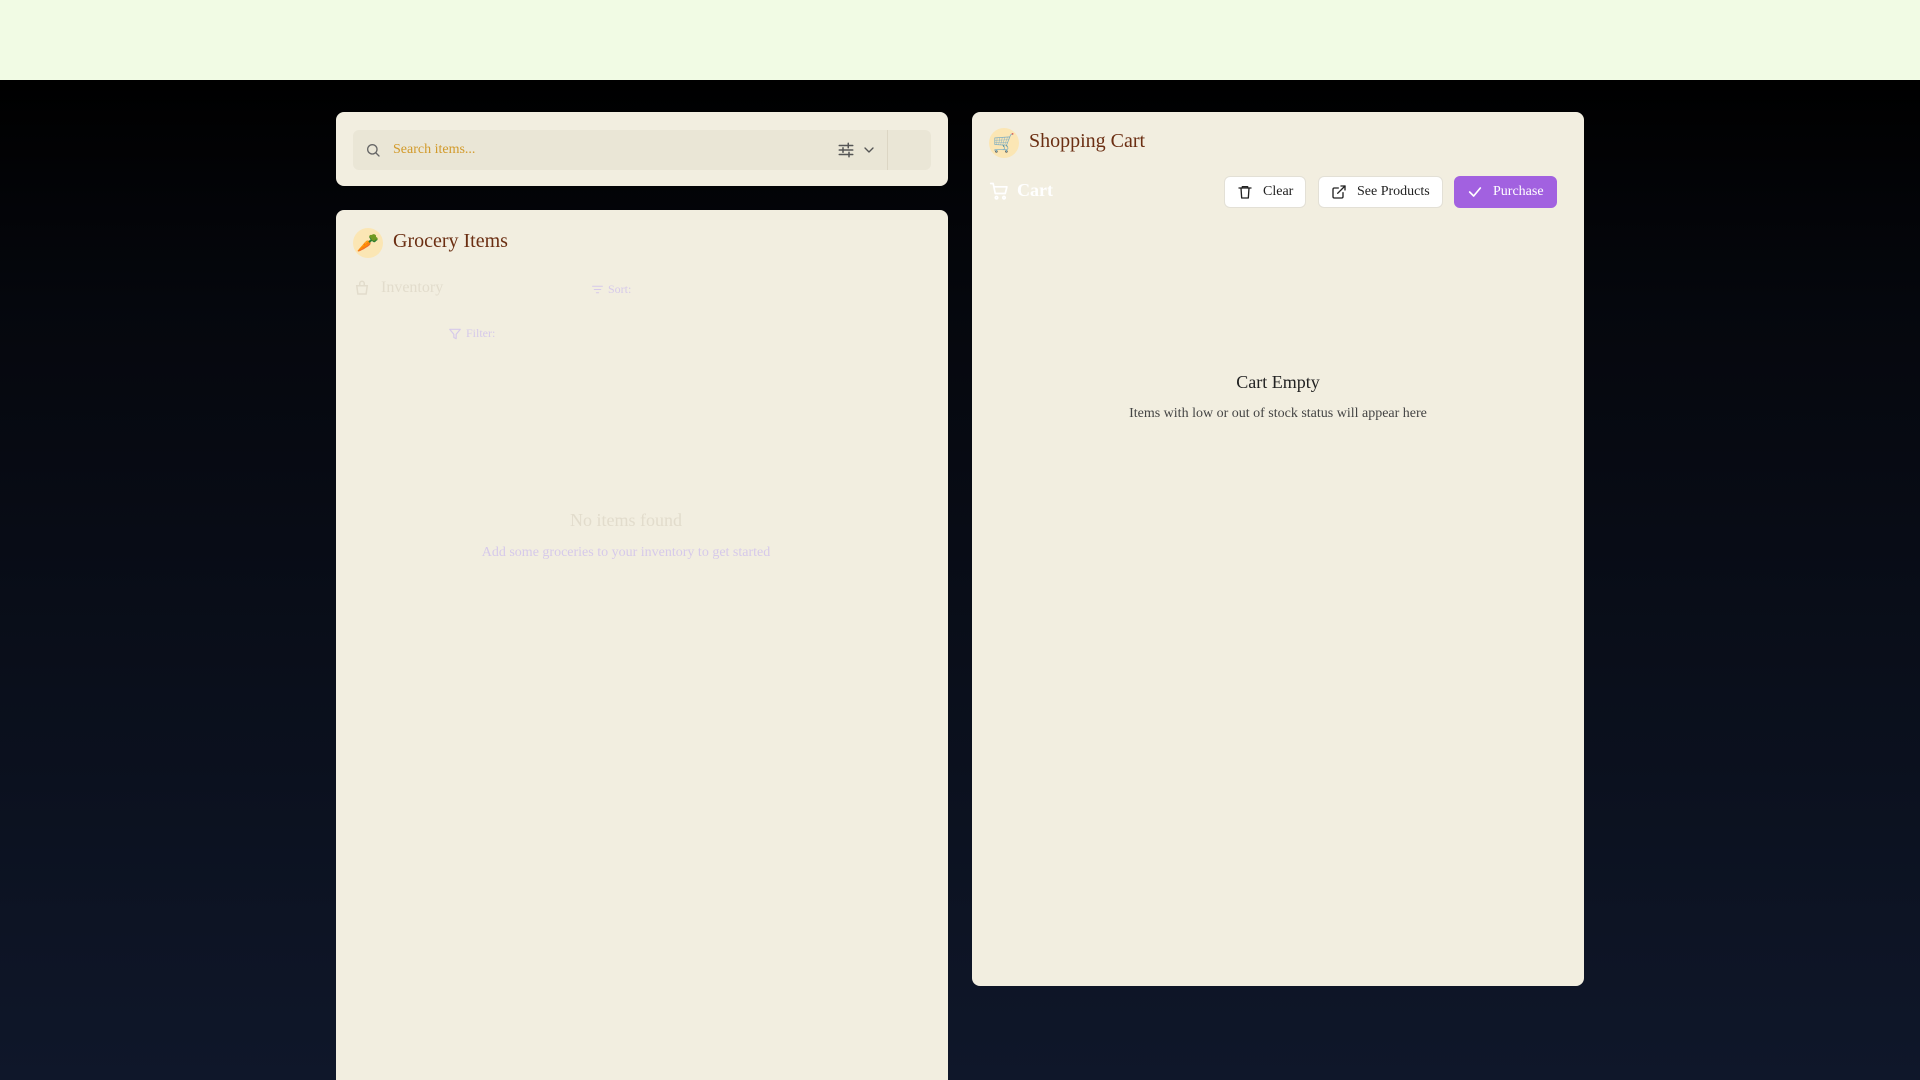  I want to click on search-panel, so click(642, 149).